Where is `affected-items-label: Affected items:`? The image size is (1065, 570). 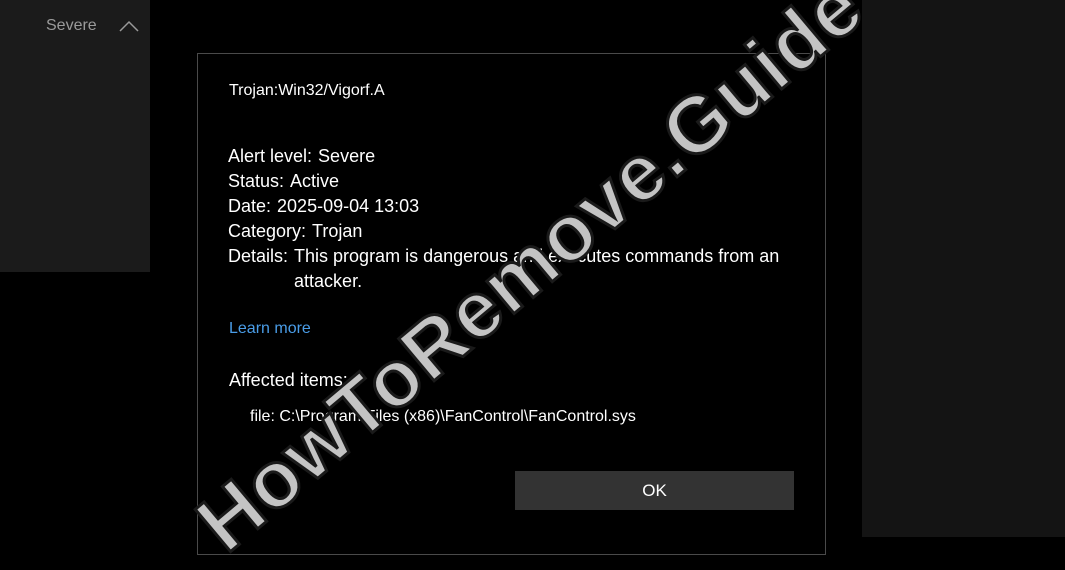 affected-items-label: Affected items: is located at coordinates (288, 380).